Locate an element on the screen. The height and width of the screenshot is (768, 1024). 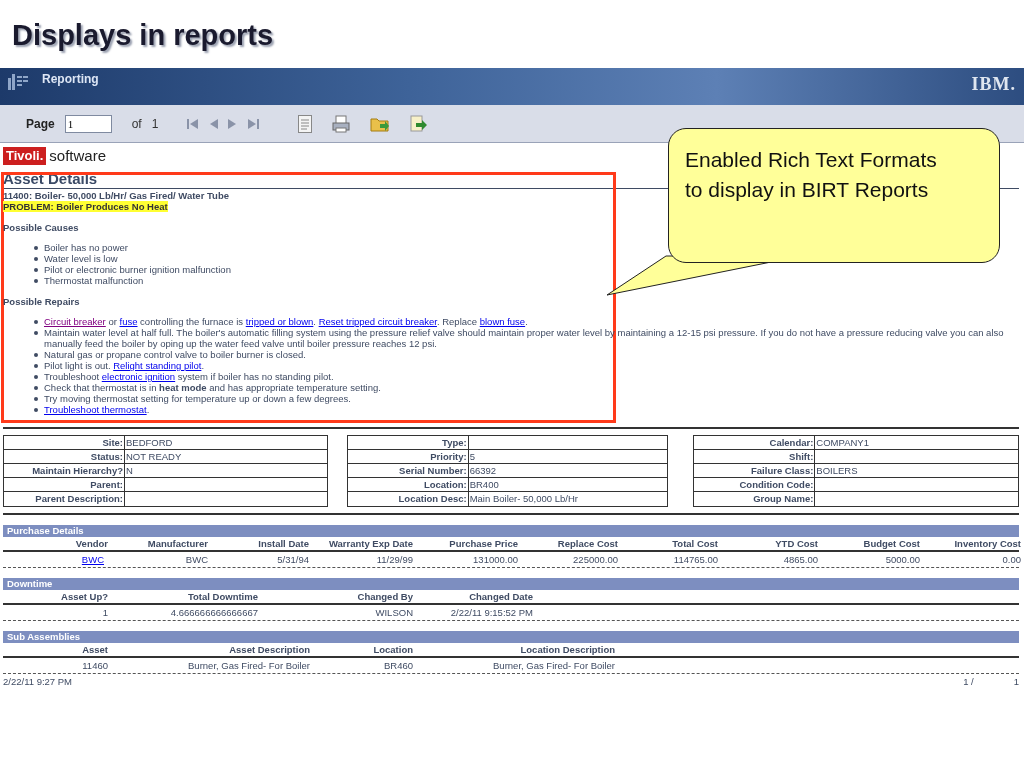
table-cell: 1 is located at coordinates (105, 612).